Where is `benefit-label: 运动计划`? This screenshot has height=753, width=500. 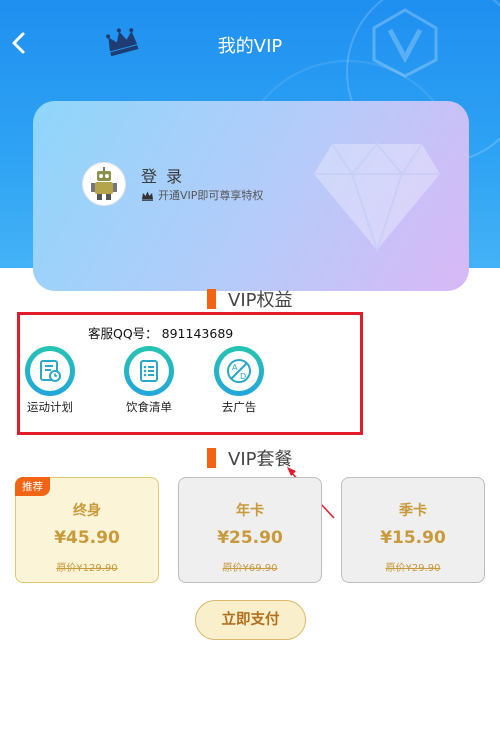
benefit-label: 运动计划 is located at coordinates (50, 407).